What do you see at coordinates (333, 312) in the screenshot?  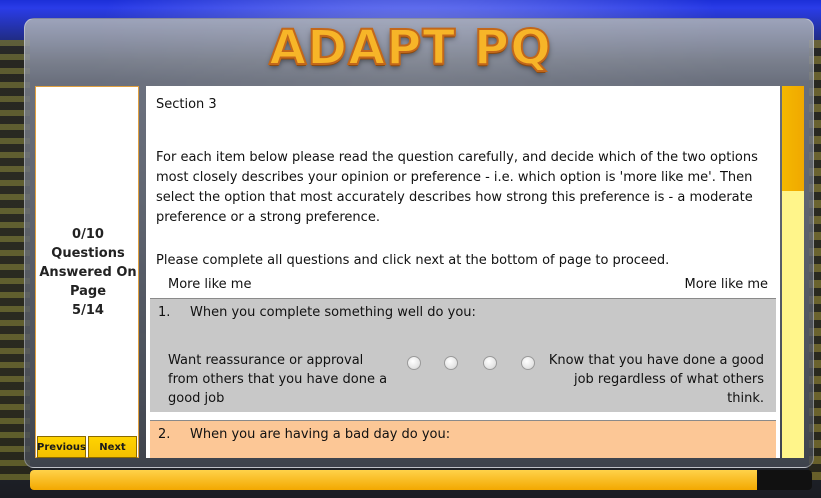 I see `question-text: When you complete something well do you:` at bounding box center [333, 312].